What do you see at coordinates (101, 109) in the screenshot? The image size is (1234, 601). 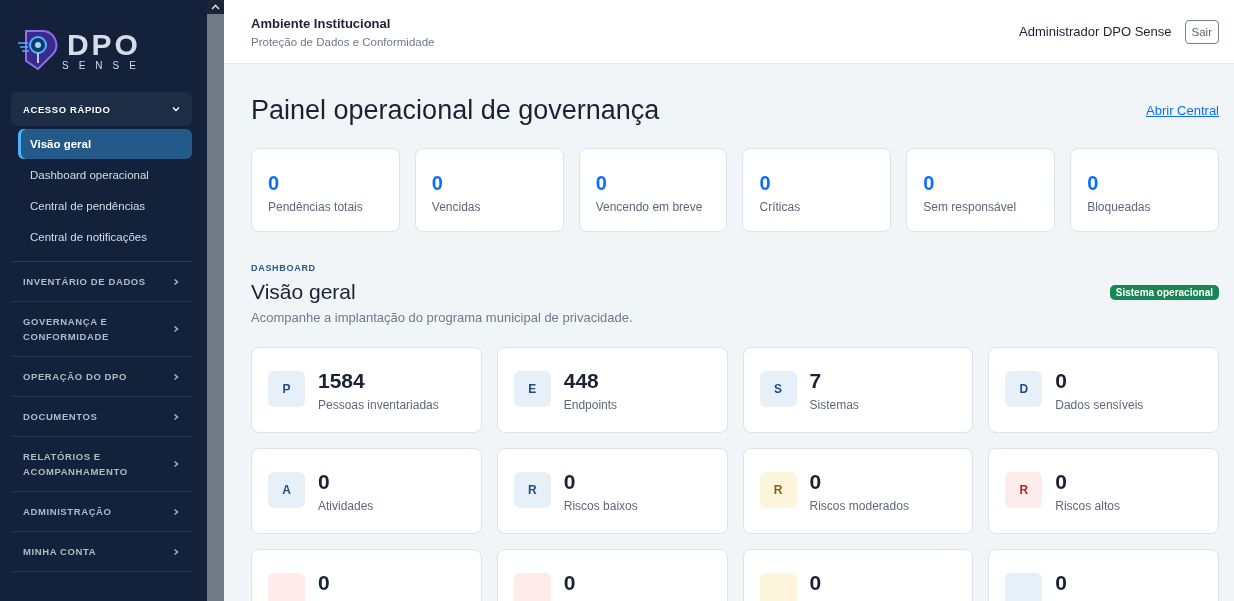 I see `nav-section-toggle: ACESSO RÁPIDO` at bounding box center [101, 109].